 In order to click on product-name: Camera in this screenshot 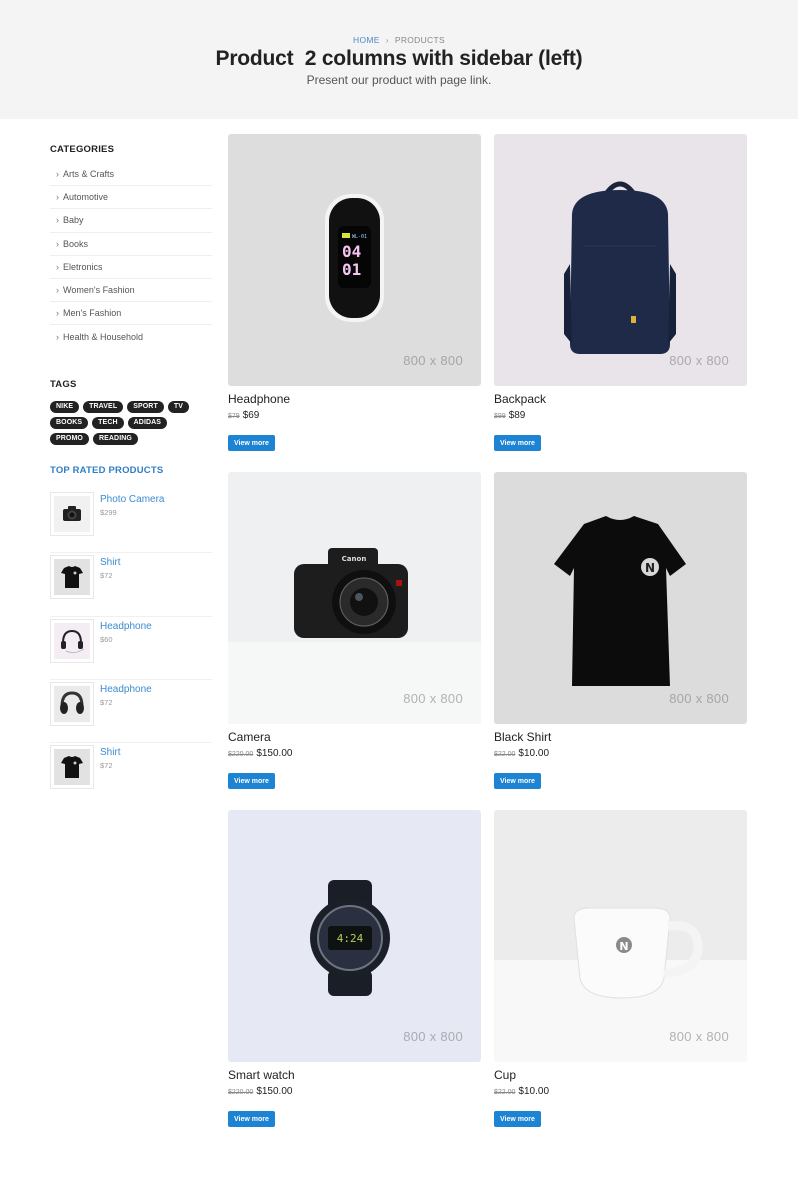, I will do `click(249, 737)`.